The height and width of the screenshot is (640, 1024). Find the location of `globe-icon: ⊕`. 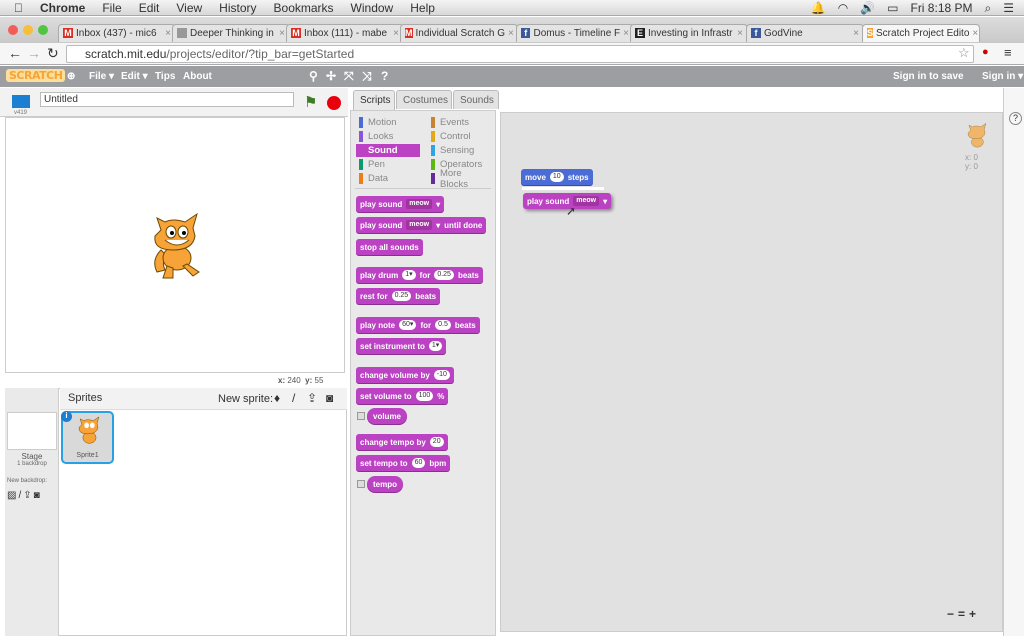

globe-icon: ⊕ is located at coordinates (71, 76).